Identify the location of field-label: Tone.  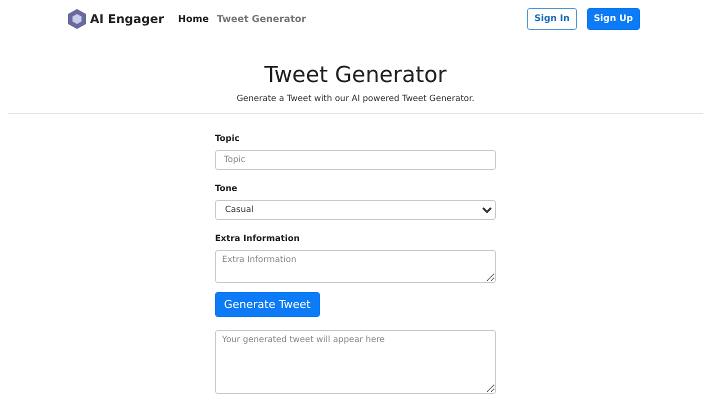
(226, 189).